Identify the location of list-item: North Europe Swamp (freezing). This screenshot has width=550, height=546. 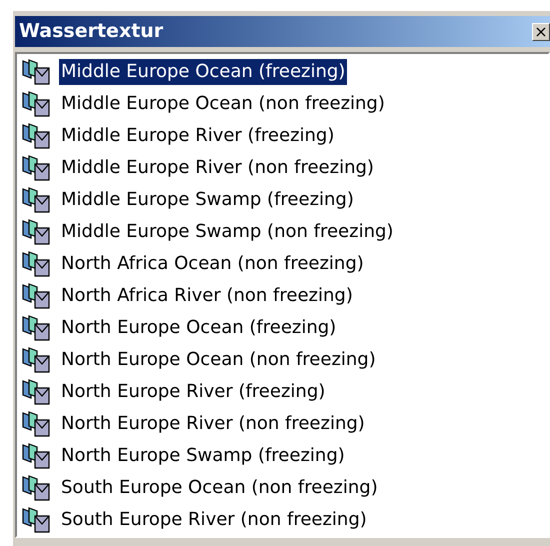
(203, 456).